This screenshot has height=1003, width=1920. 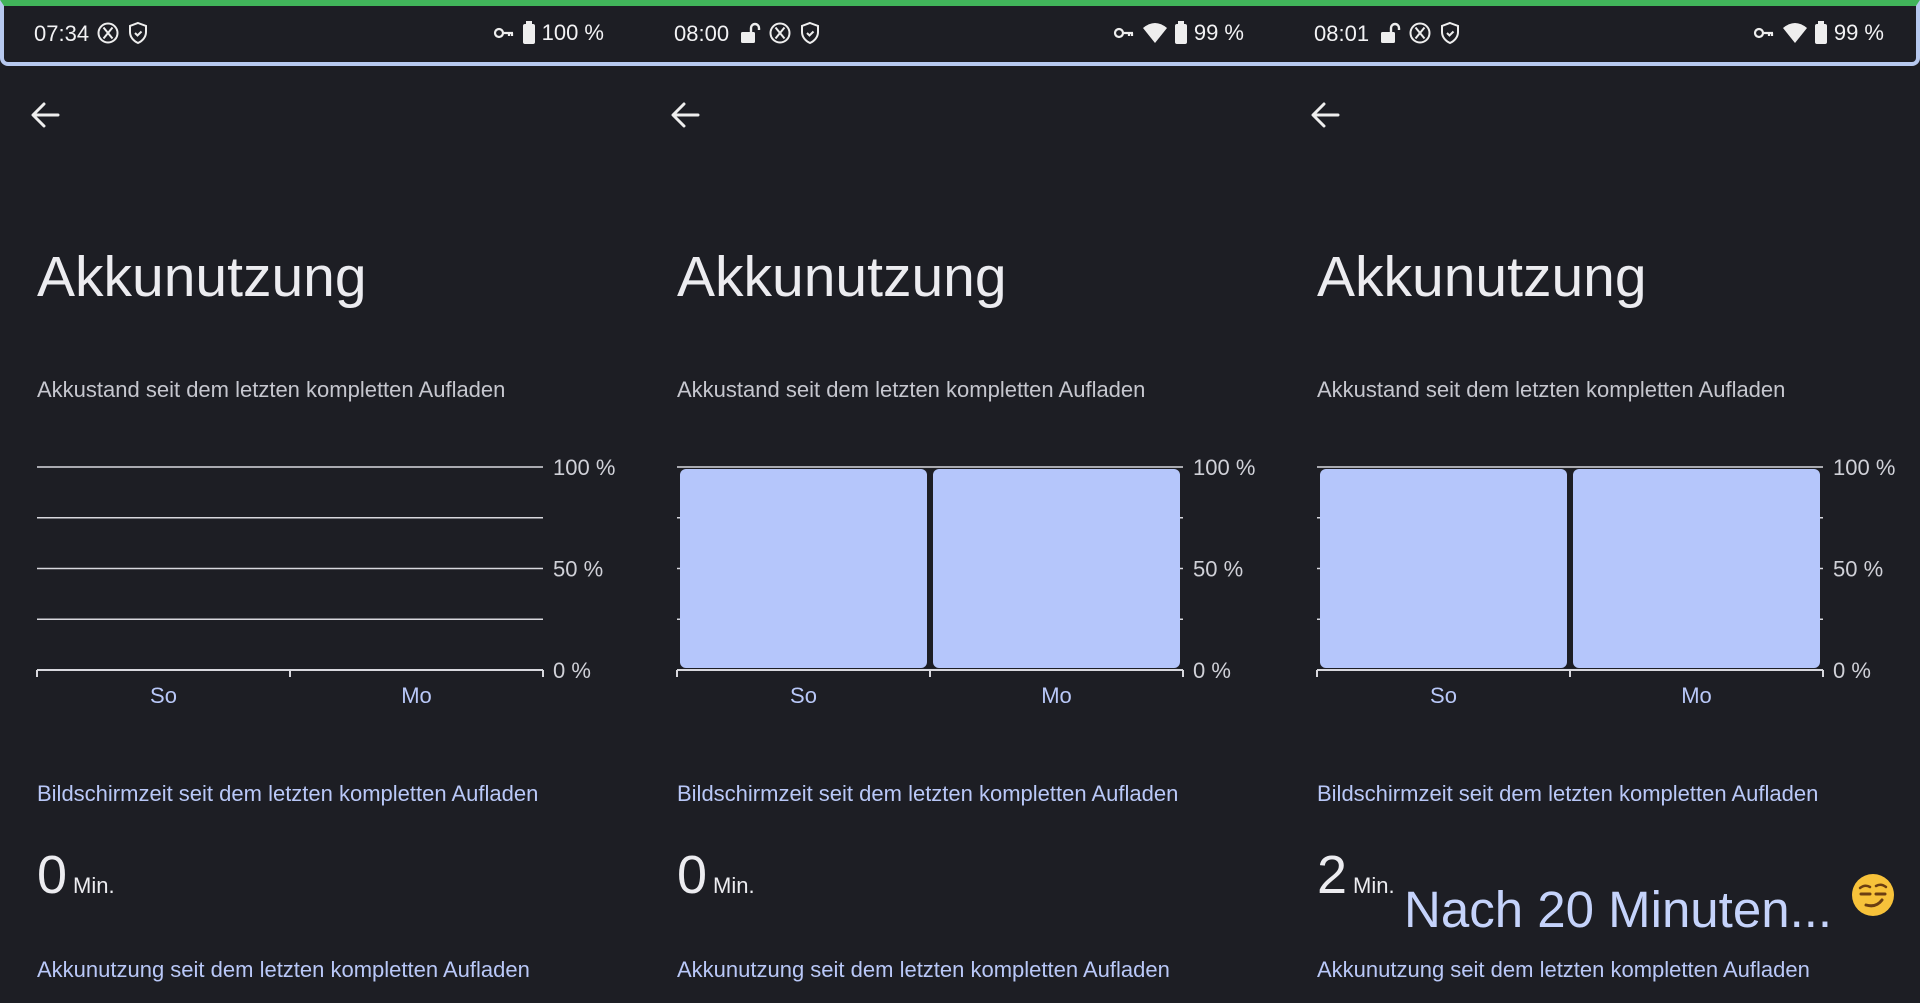 What do you see at coordinates (572, 32) in the screenshot?
I see `battery-percentage: 100 %` at bounding box center [572, 32].